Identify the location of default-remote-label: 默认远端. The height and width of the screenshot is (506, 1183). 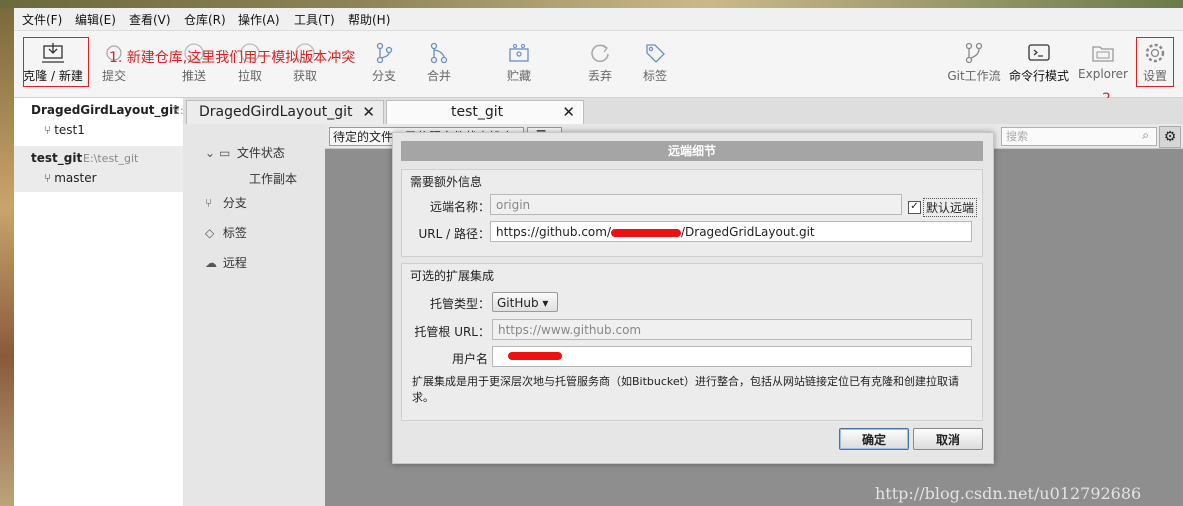
(950, 207).